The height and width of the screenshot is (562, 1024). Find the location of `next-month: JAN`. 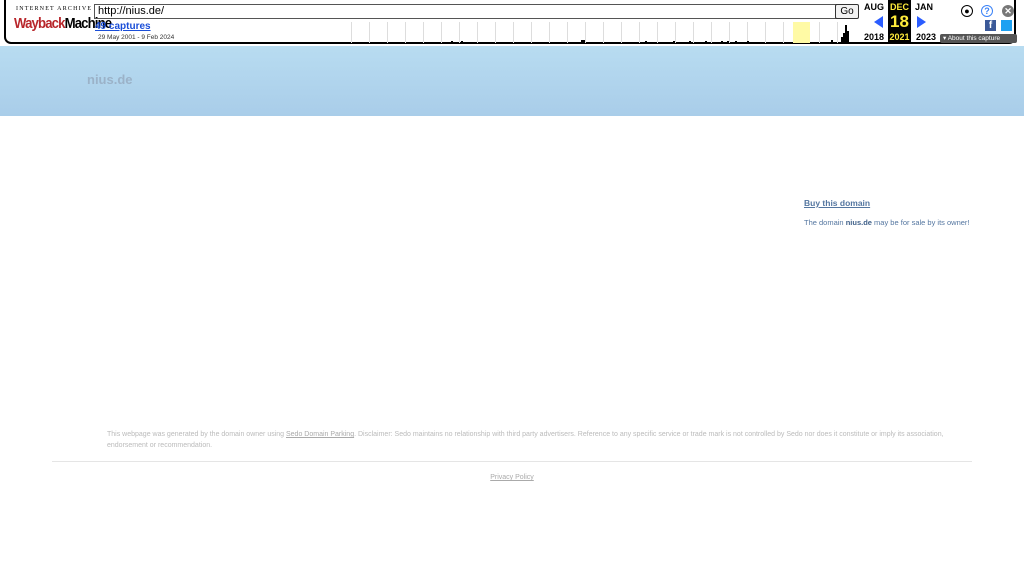

next-month: JAN is located at coordinates (924, 7).